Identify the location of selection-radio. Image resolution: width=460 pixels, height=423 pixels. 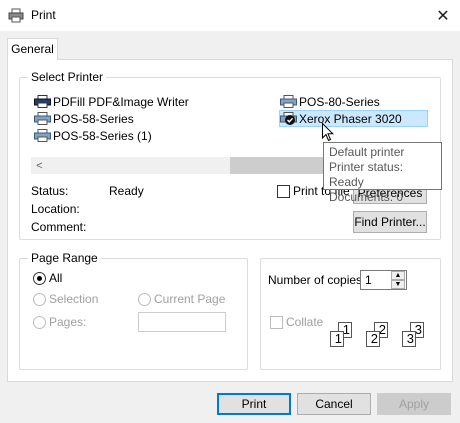
(39, 299).